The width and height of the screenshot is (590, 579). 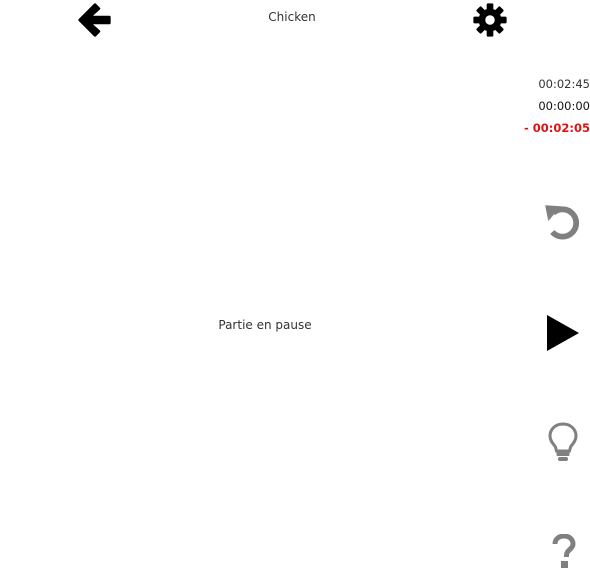 What do you see at coordinates (564, 84) in the screenshot?
I see `total-time: 00:02:45` at bounding box center [564, 84].